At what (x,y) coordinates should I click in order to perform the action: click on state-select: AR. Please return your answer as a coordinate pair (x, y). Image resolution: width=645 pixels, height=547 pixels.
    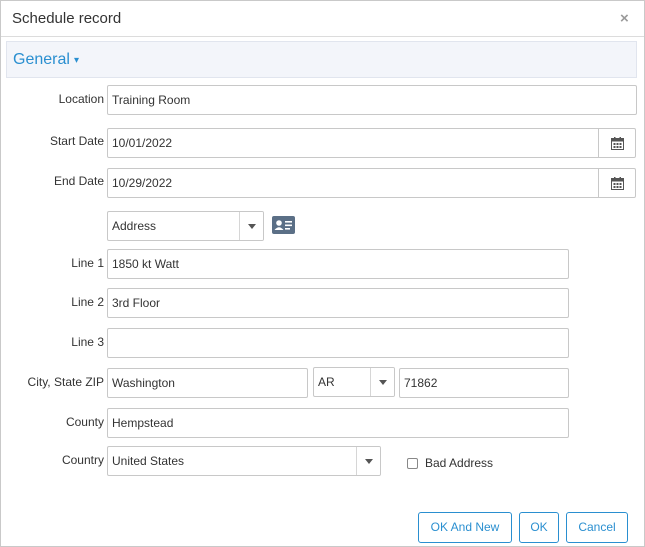
    Looking at the image, I should click on (354, 382).